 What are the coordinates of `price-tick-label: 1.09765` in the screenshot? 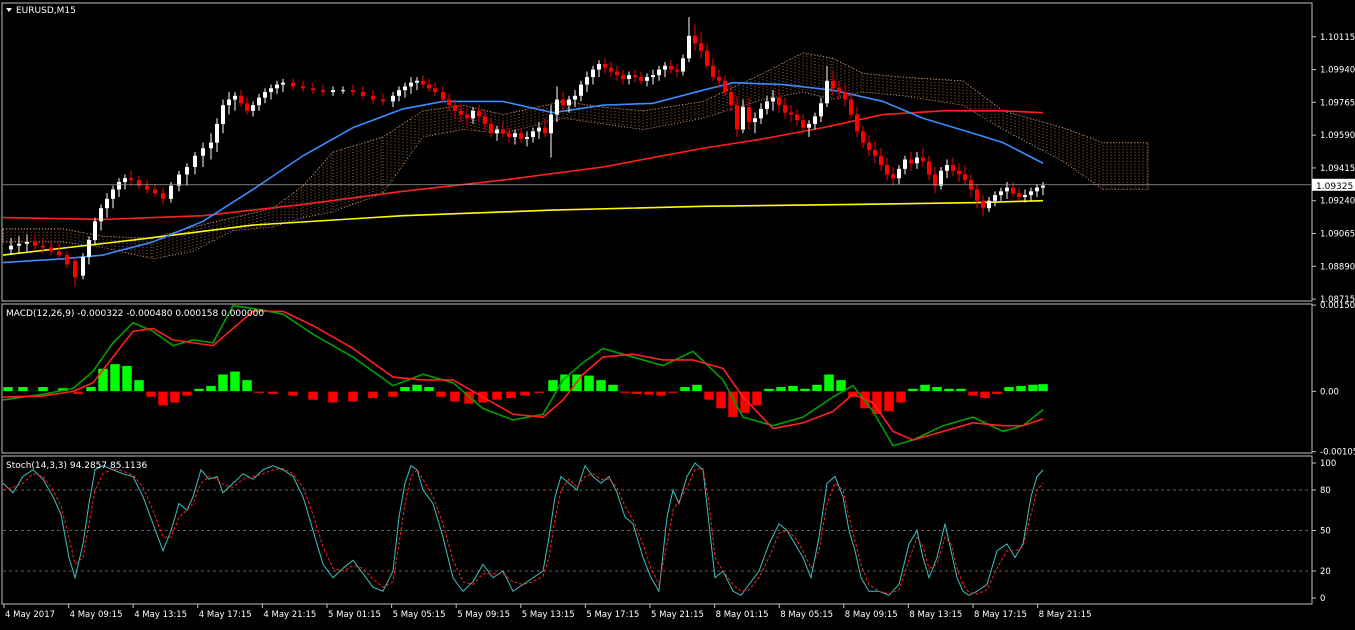 It's located at (1337, 103).